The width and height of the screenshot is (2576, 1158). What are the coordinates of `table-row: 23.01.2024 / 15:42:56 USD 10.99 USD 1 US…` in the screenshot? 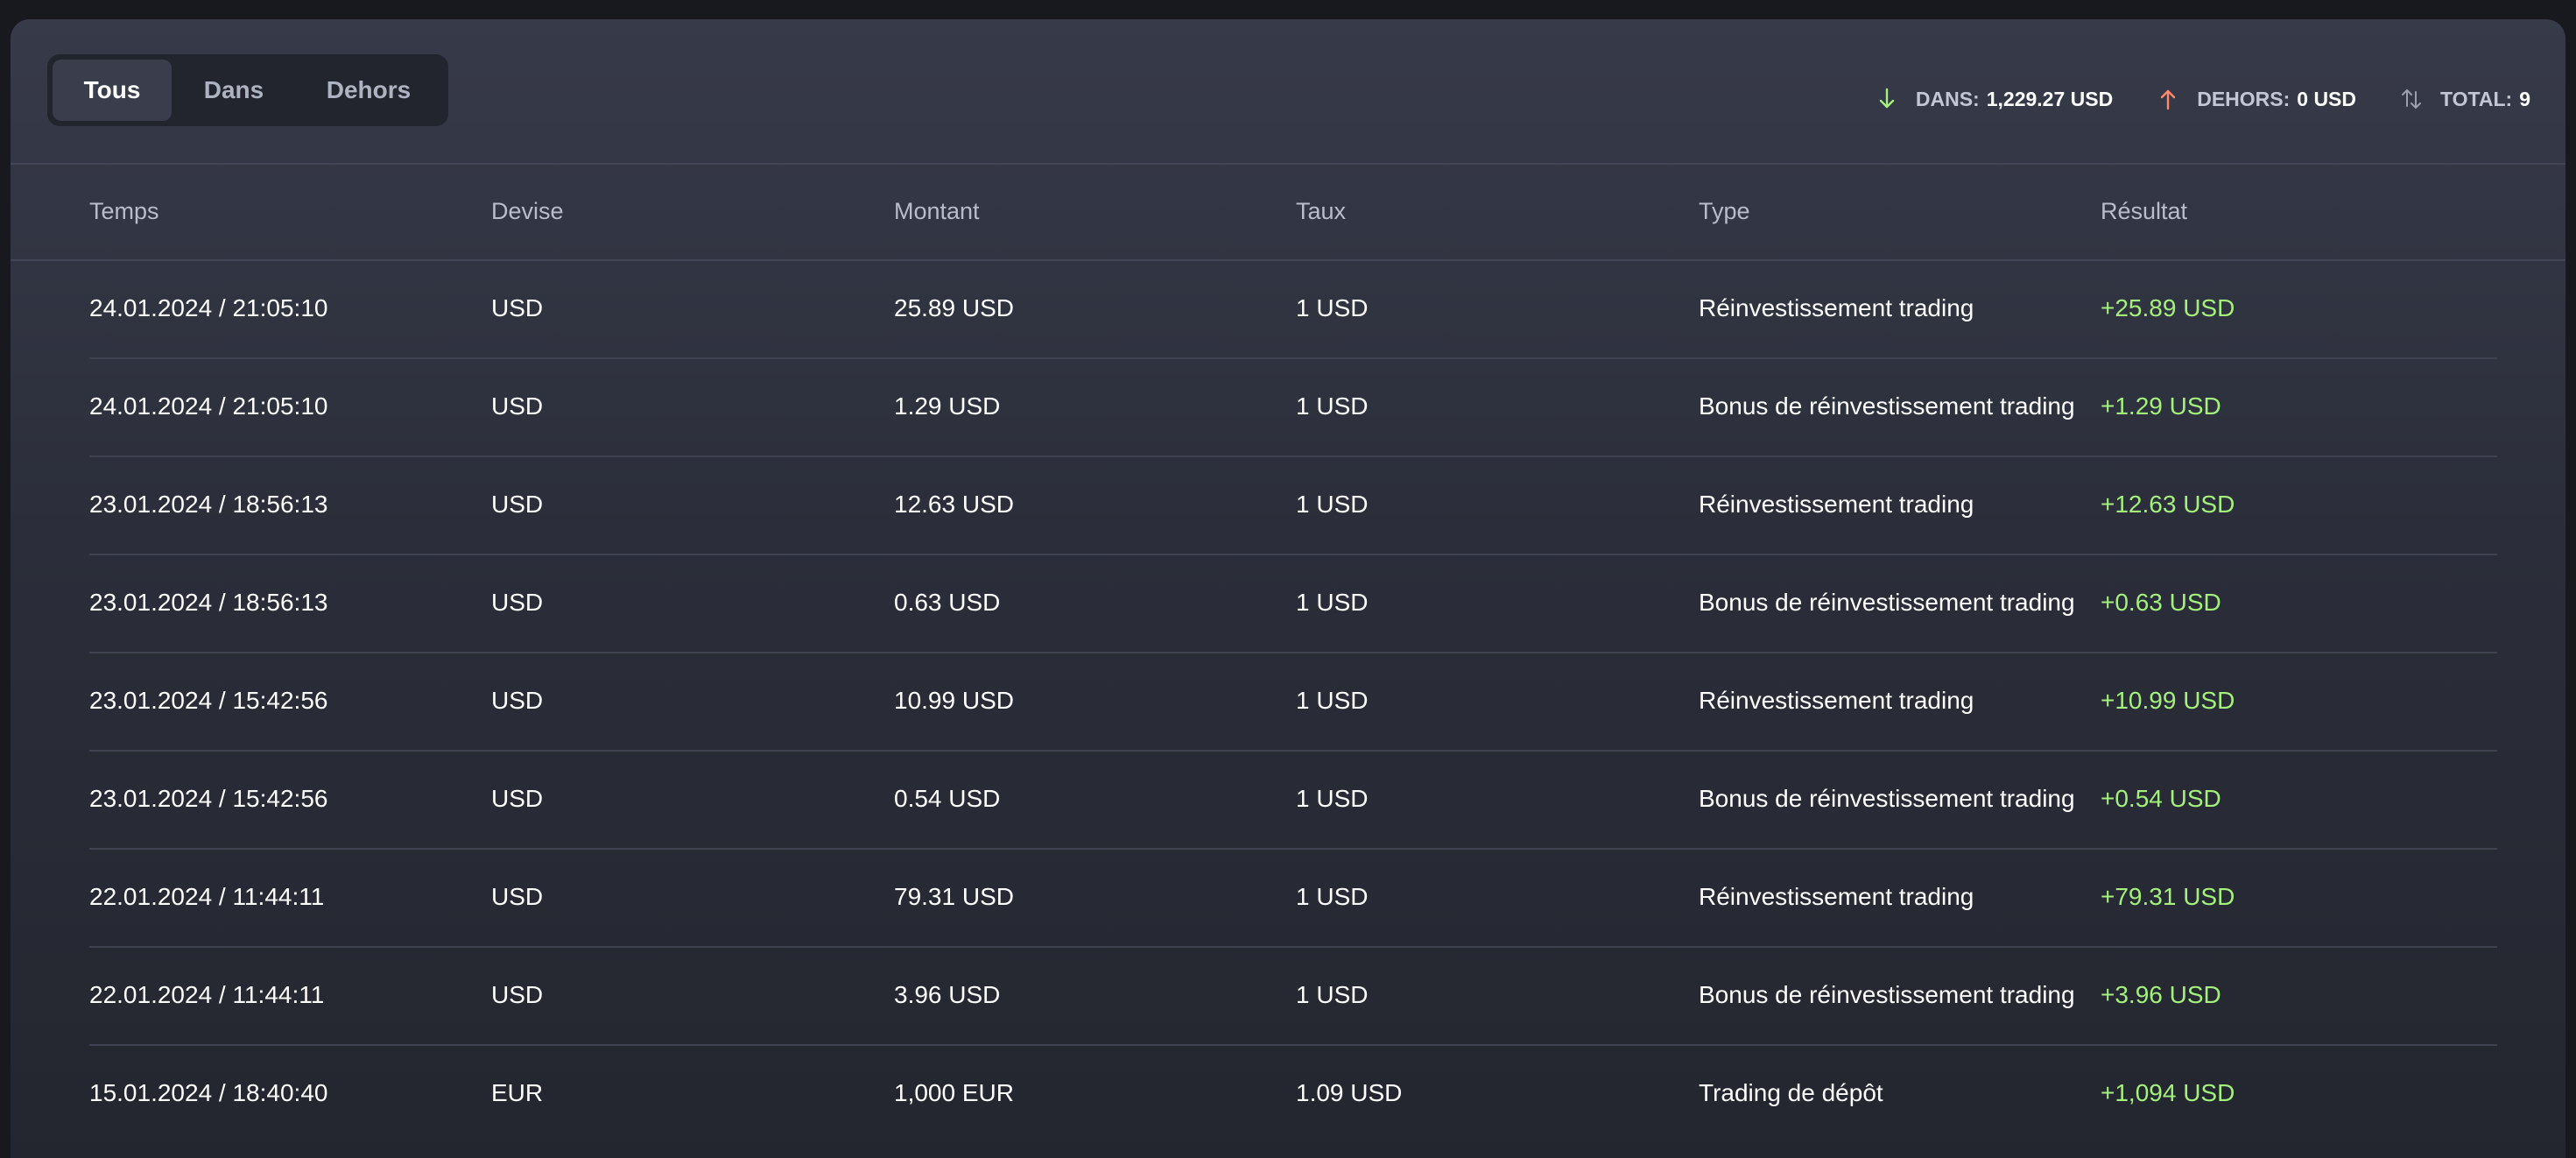 It's located at (1293, 702).